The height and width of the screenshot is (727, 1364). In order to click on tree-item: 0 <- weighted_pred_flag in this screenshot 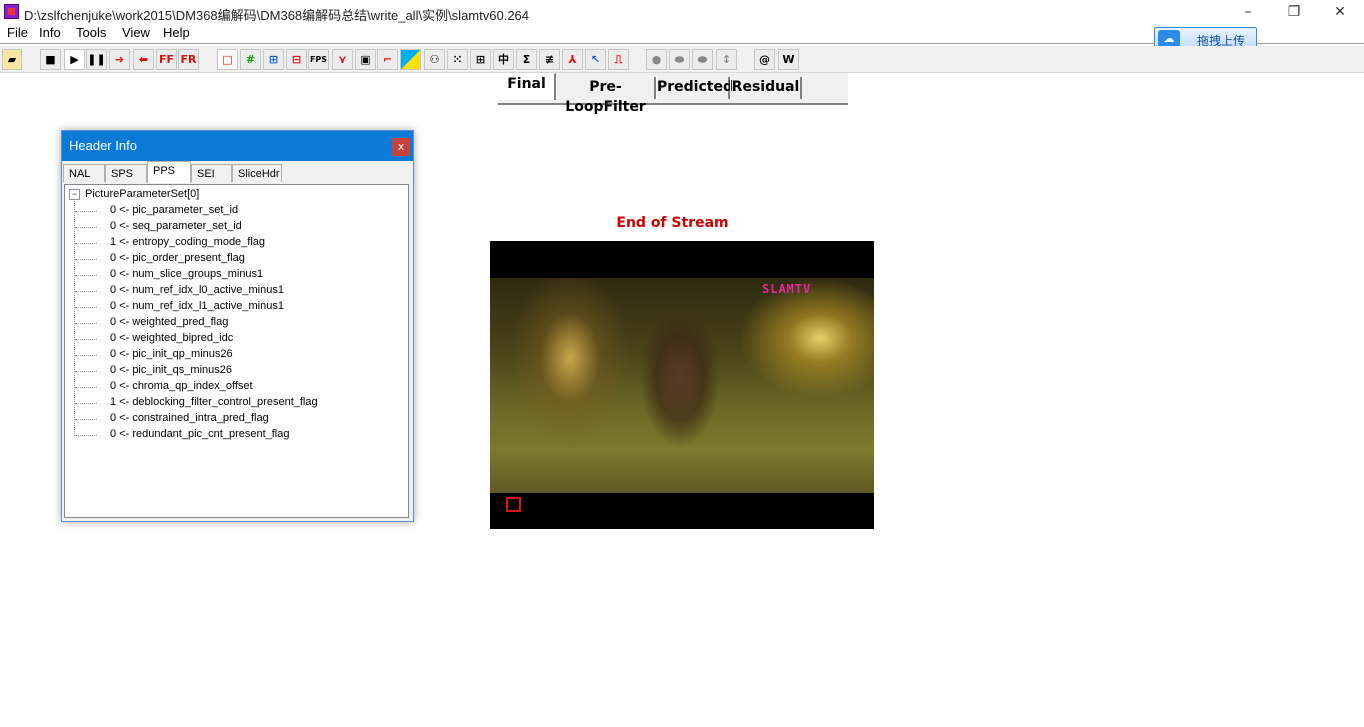, I will do `click(169, 322)`.